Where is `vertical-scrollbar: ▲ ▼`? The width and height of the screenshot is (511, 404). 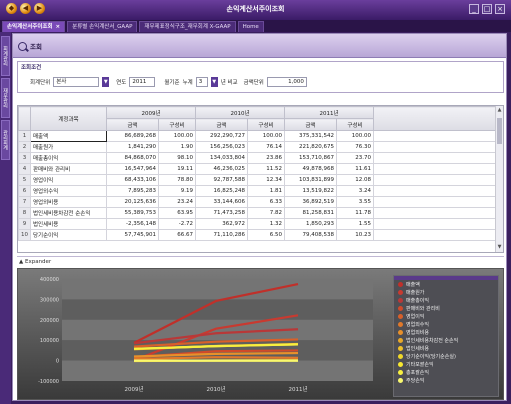 vertical-scrollbar: ▲ ▼ is located at coordinates (499, 179).